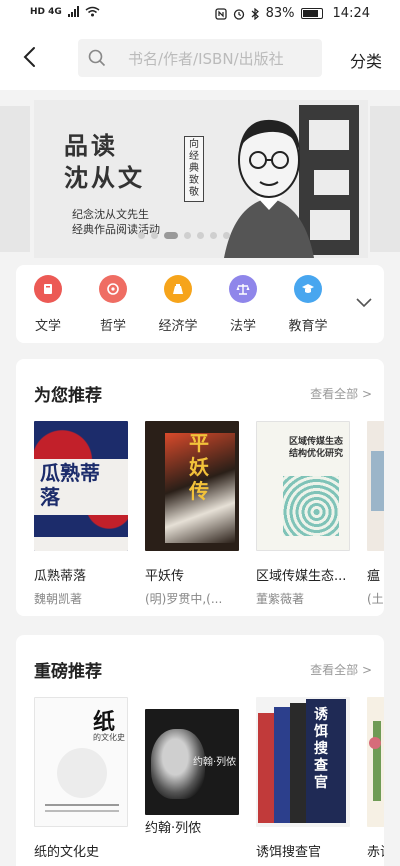  I want to click on banner-title-line2: 沈从文, so click(104, 177).